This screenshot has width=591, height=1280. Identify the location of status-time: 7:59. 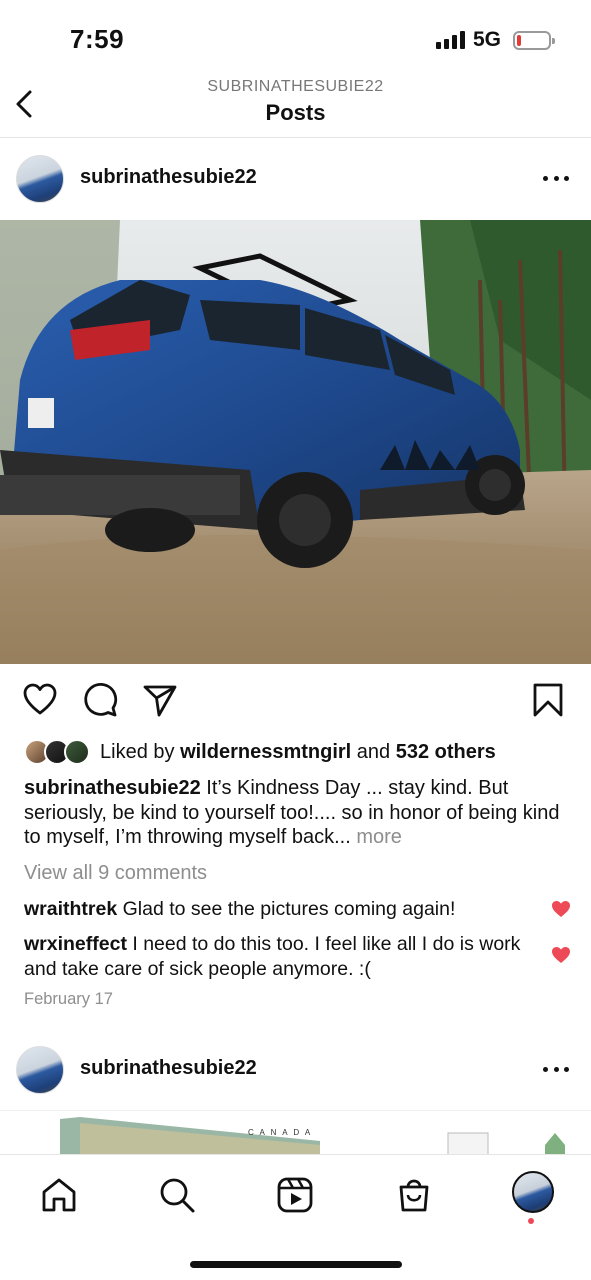
(97, 39).